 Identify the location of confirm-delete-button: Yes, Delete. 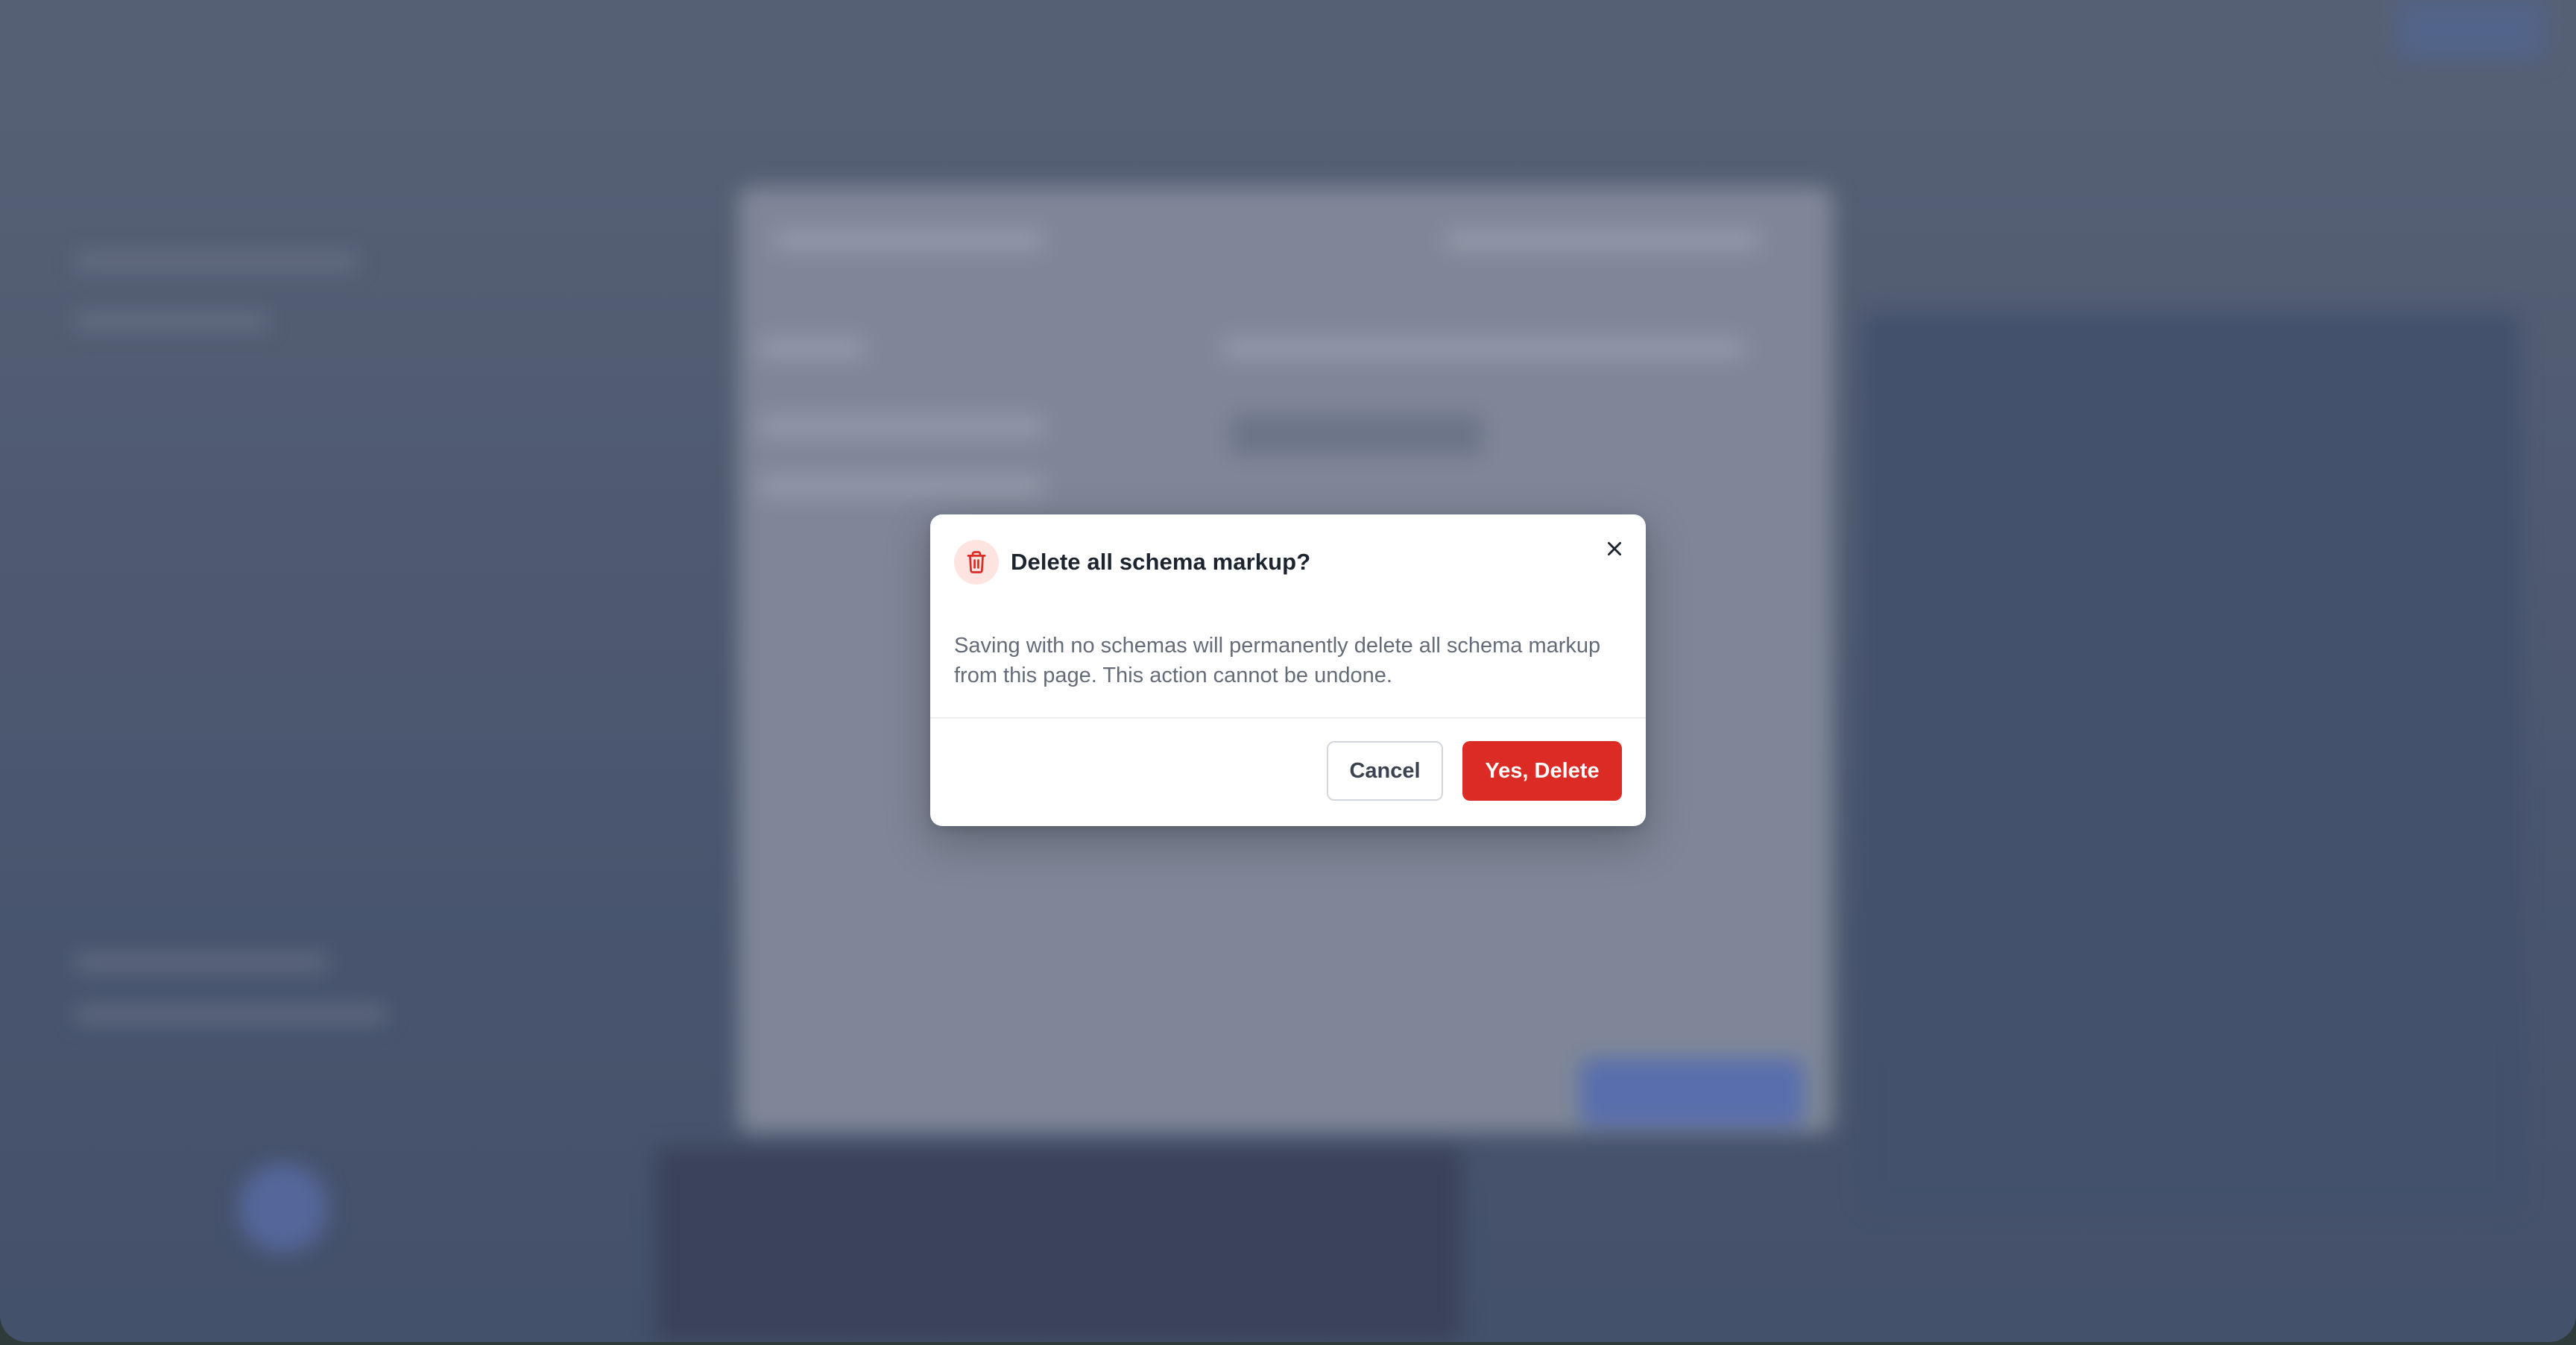
(1542, 771).